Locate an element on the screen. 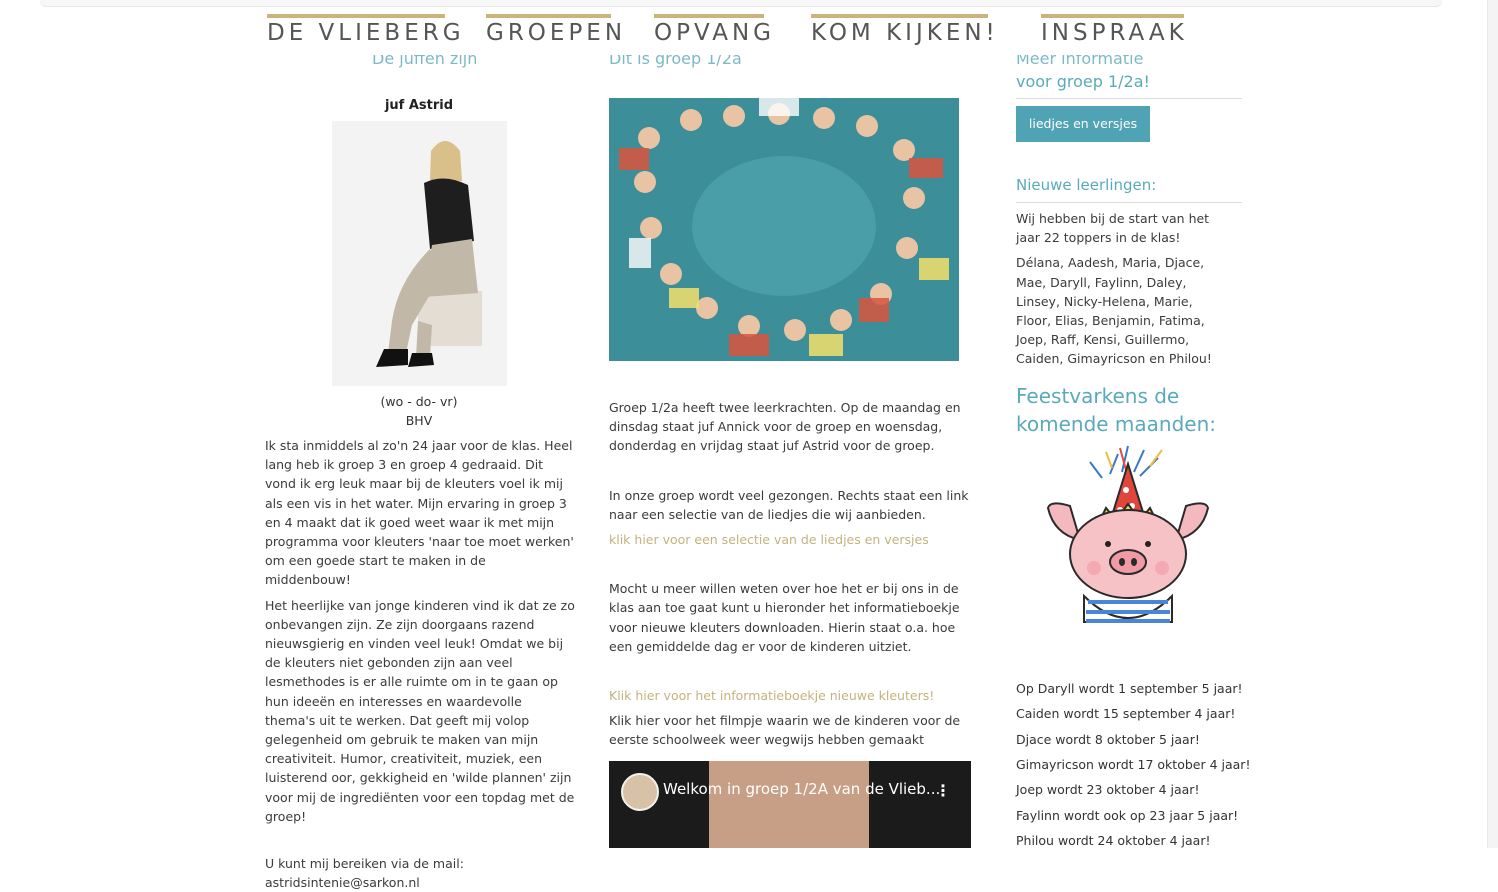 The height and width of the screenshot is (892, 1498). nav-de-vlieberg: DE VLIEBERG is located at coordinates (364, 32).